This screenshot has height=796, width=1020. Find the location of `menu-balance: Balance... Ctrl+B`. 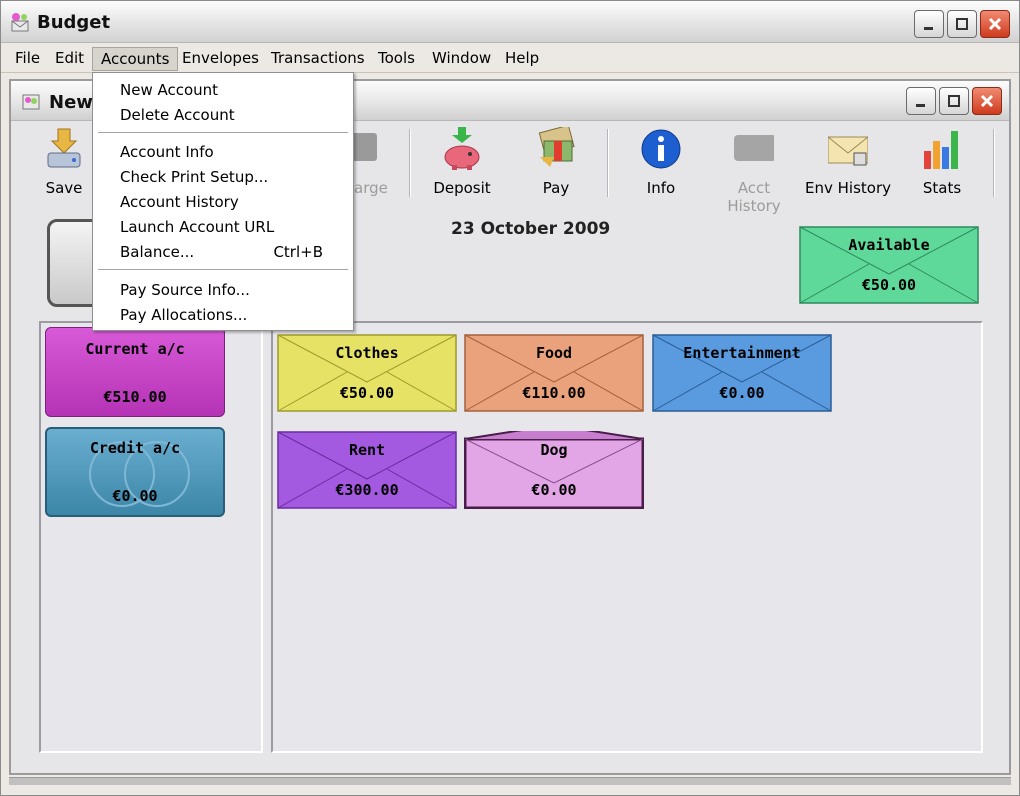

menu-balance: Balance... Ctrl+B is located at coordinates (223, 252).